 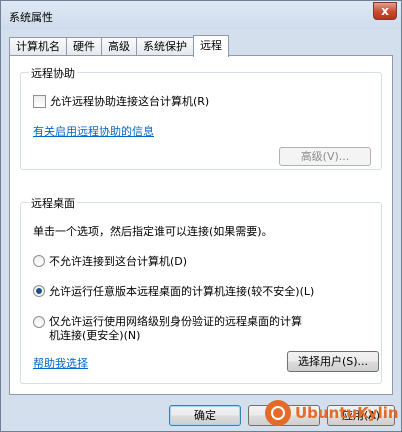 I want to click on close-button: x, so click(x=385, y=11).